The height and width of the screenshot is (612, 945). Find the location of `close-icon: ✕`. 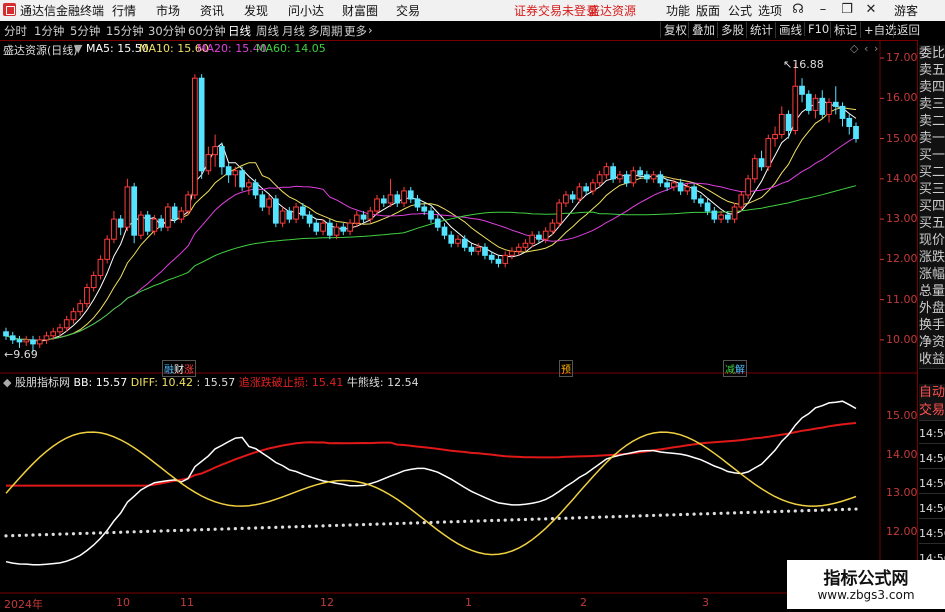

close-icon: ✕ is located at coordinates (871, 10).